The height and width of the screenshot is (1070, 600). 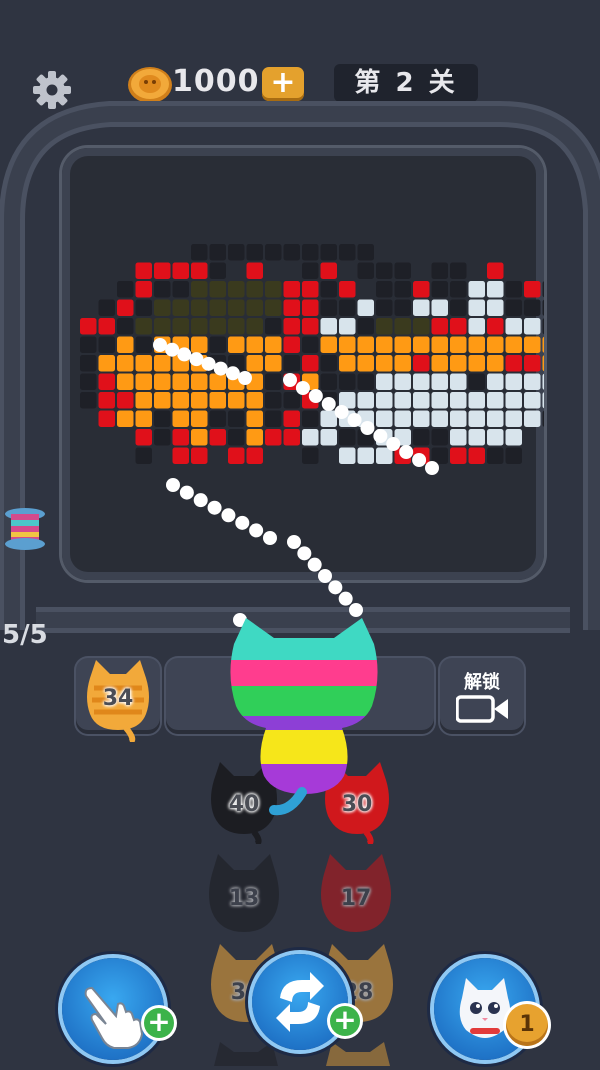 I want to click on rainbow-cat-shooter, so click(x=304, y=716).